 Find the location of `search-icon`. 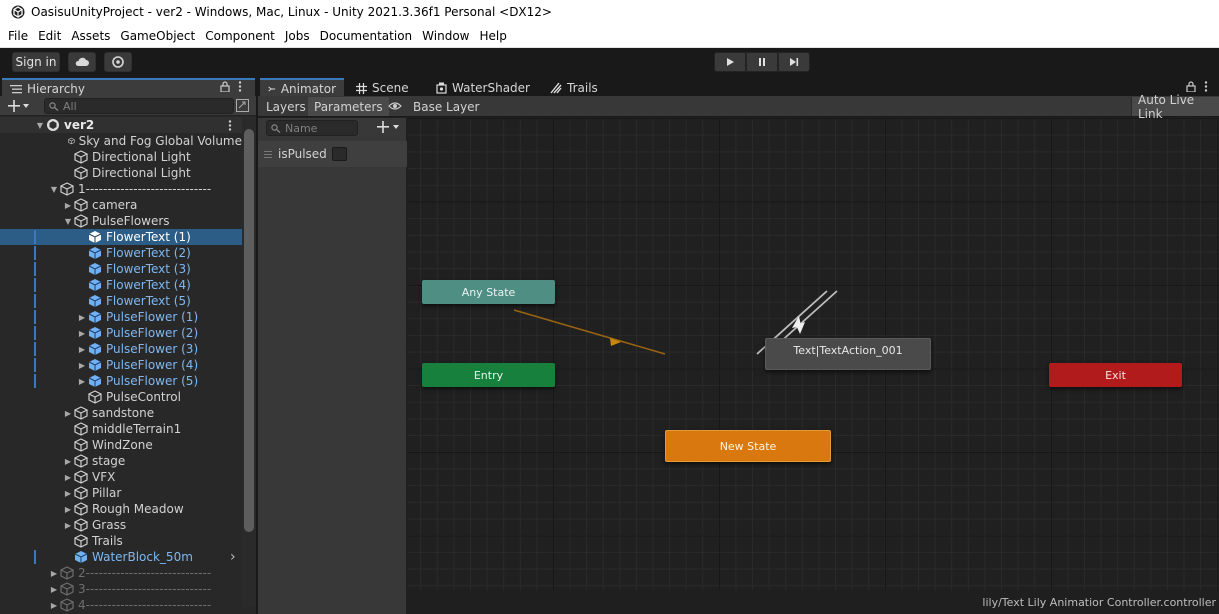

search-icon is located at coordinates (276, 128).